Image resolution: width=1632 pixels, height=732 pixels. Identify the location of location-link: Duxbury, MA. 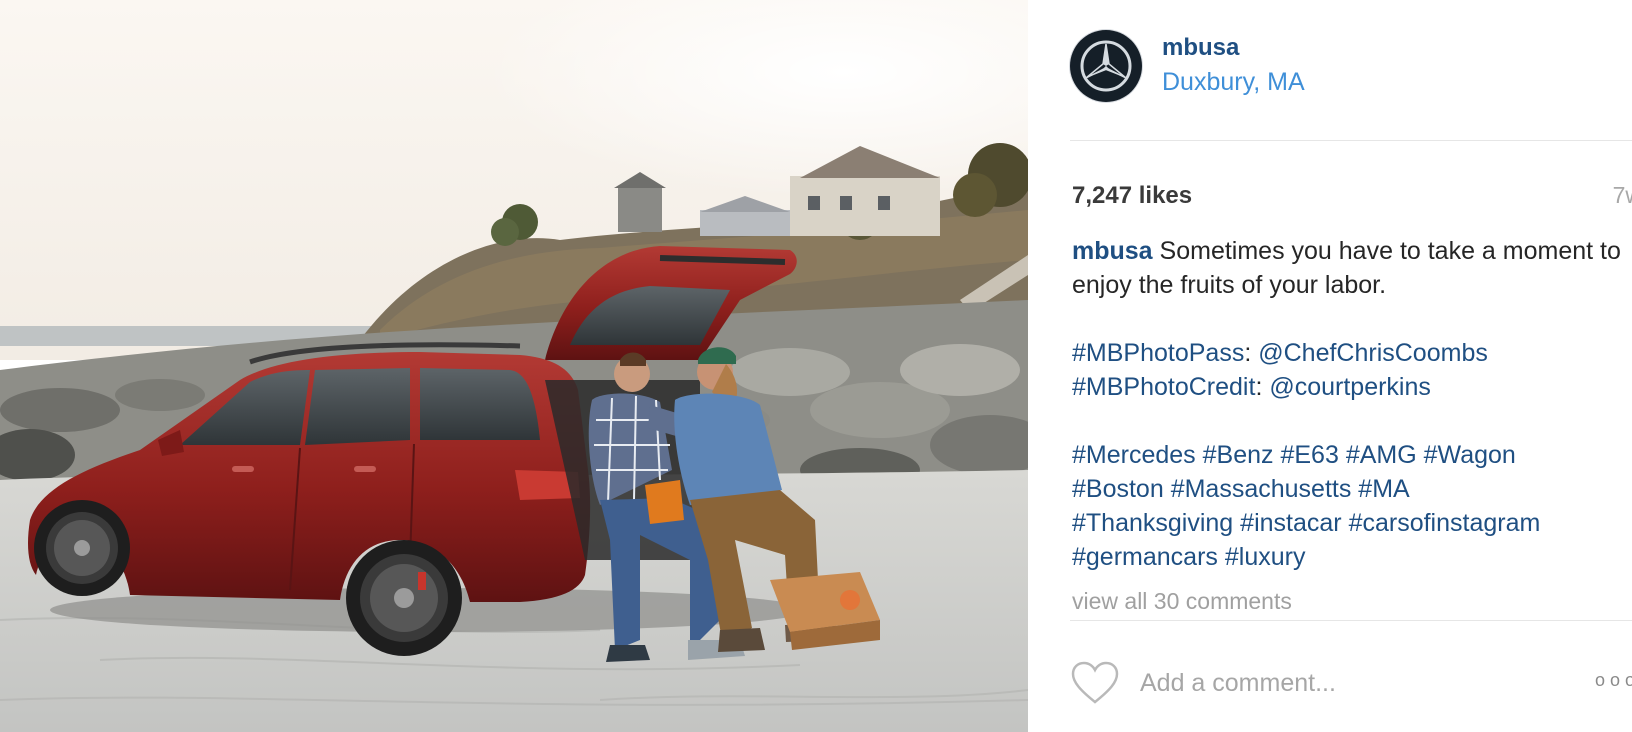
(1233, 82).